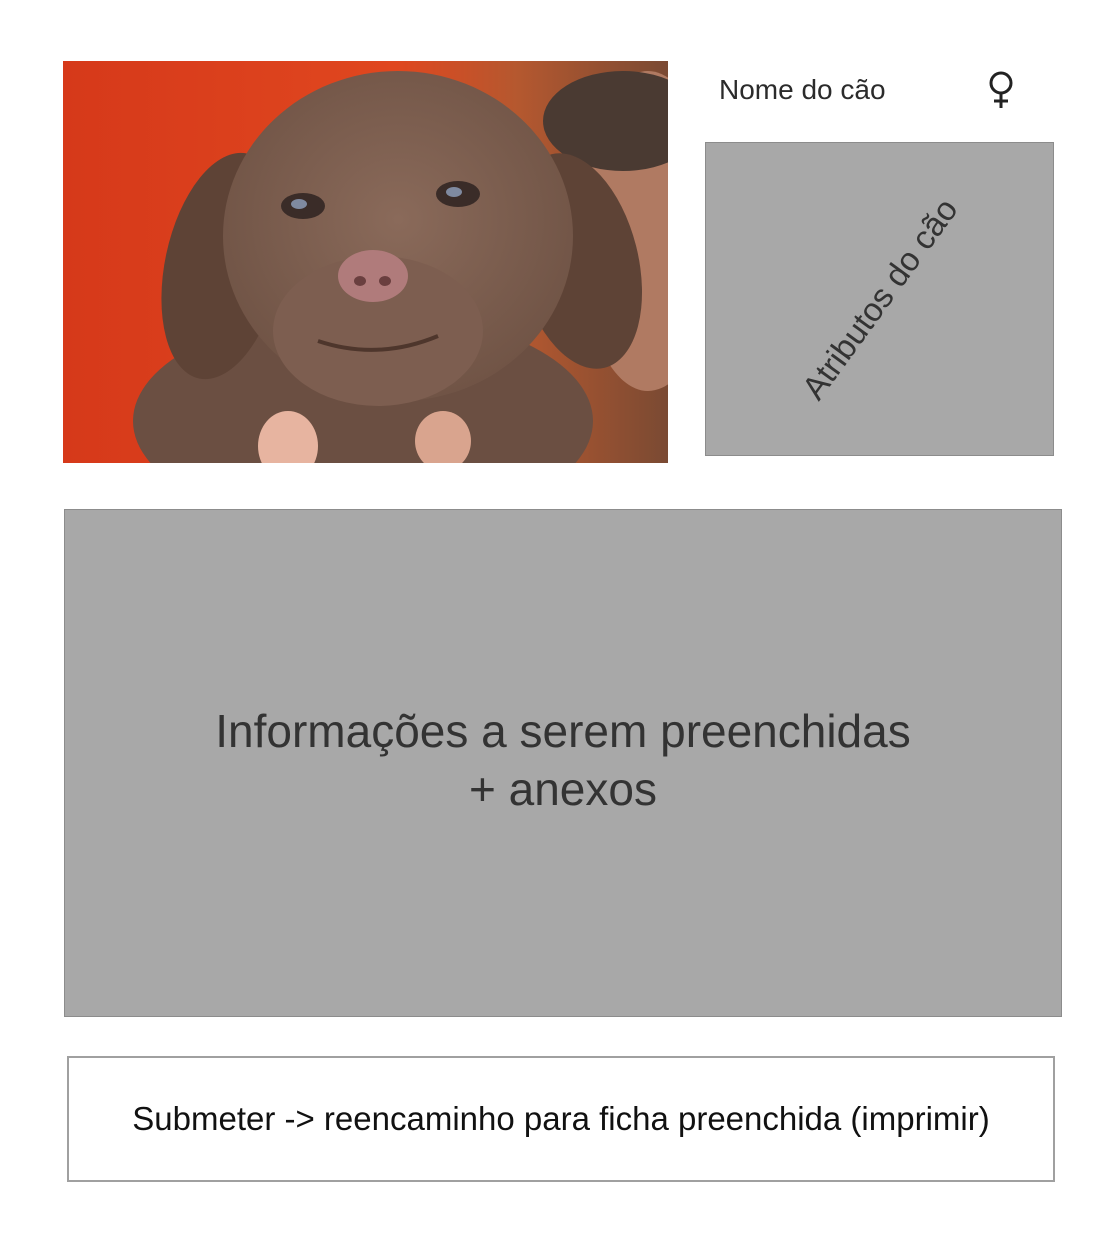 The width and height of the screenshot is (1110, 1250). I want to click on info-form-placeholder: Informações a serem preenchidas + anexos, so click(562, 763).